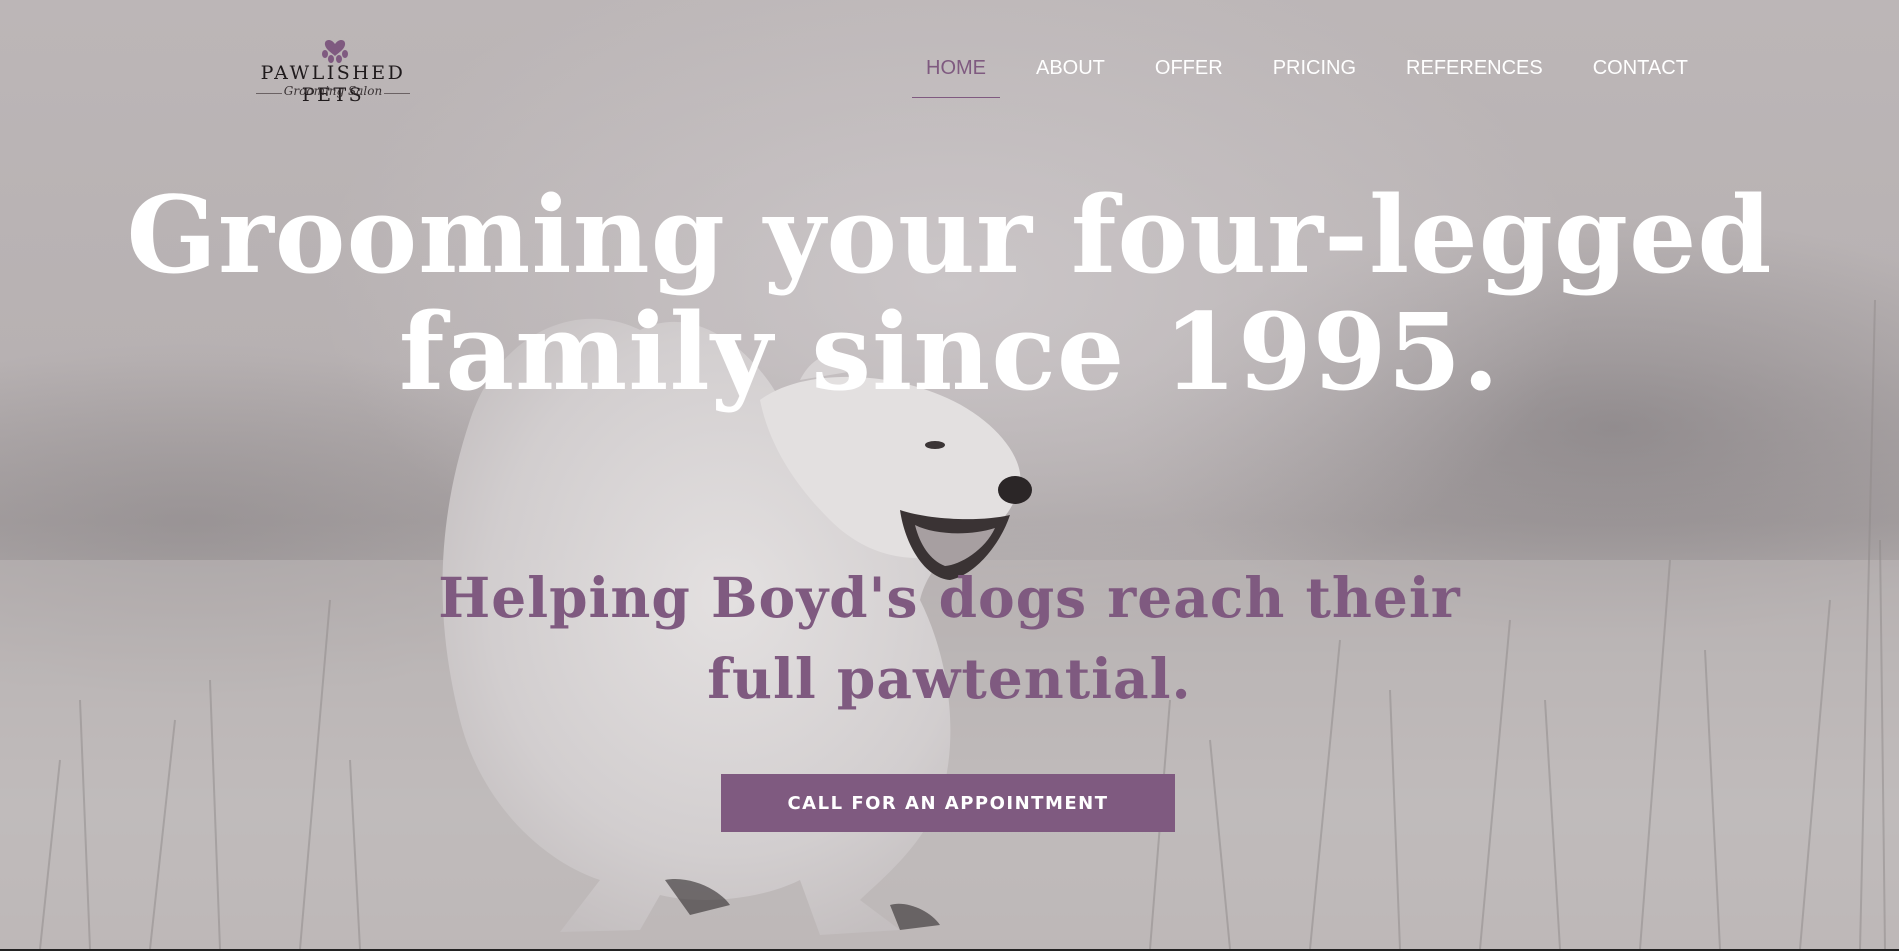 This screenshot has width=1899, height=951. What do you see at coordinates (956, 75) in the screenshot?
I see `nav-item-home: HOME` at bounding box center [956, 75].